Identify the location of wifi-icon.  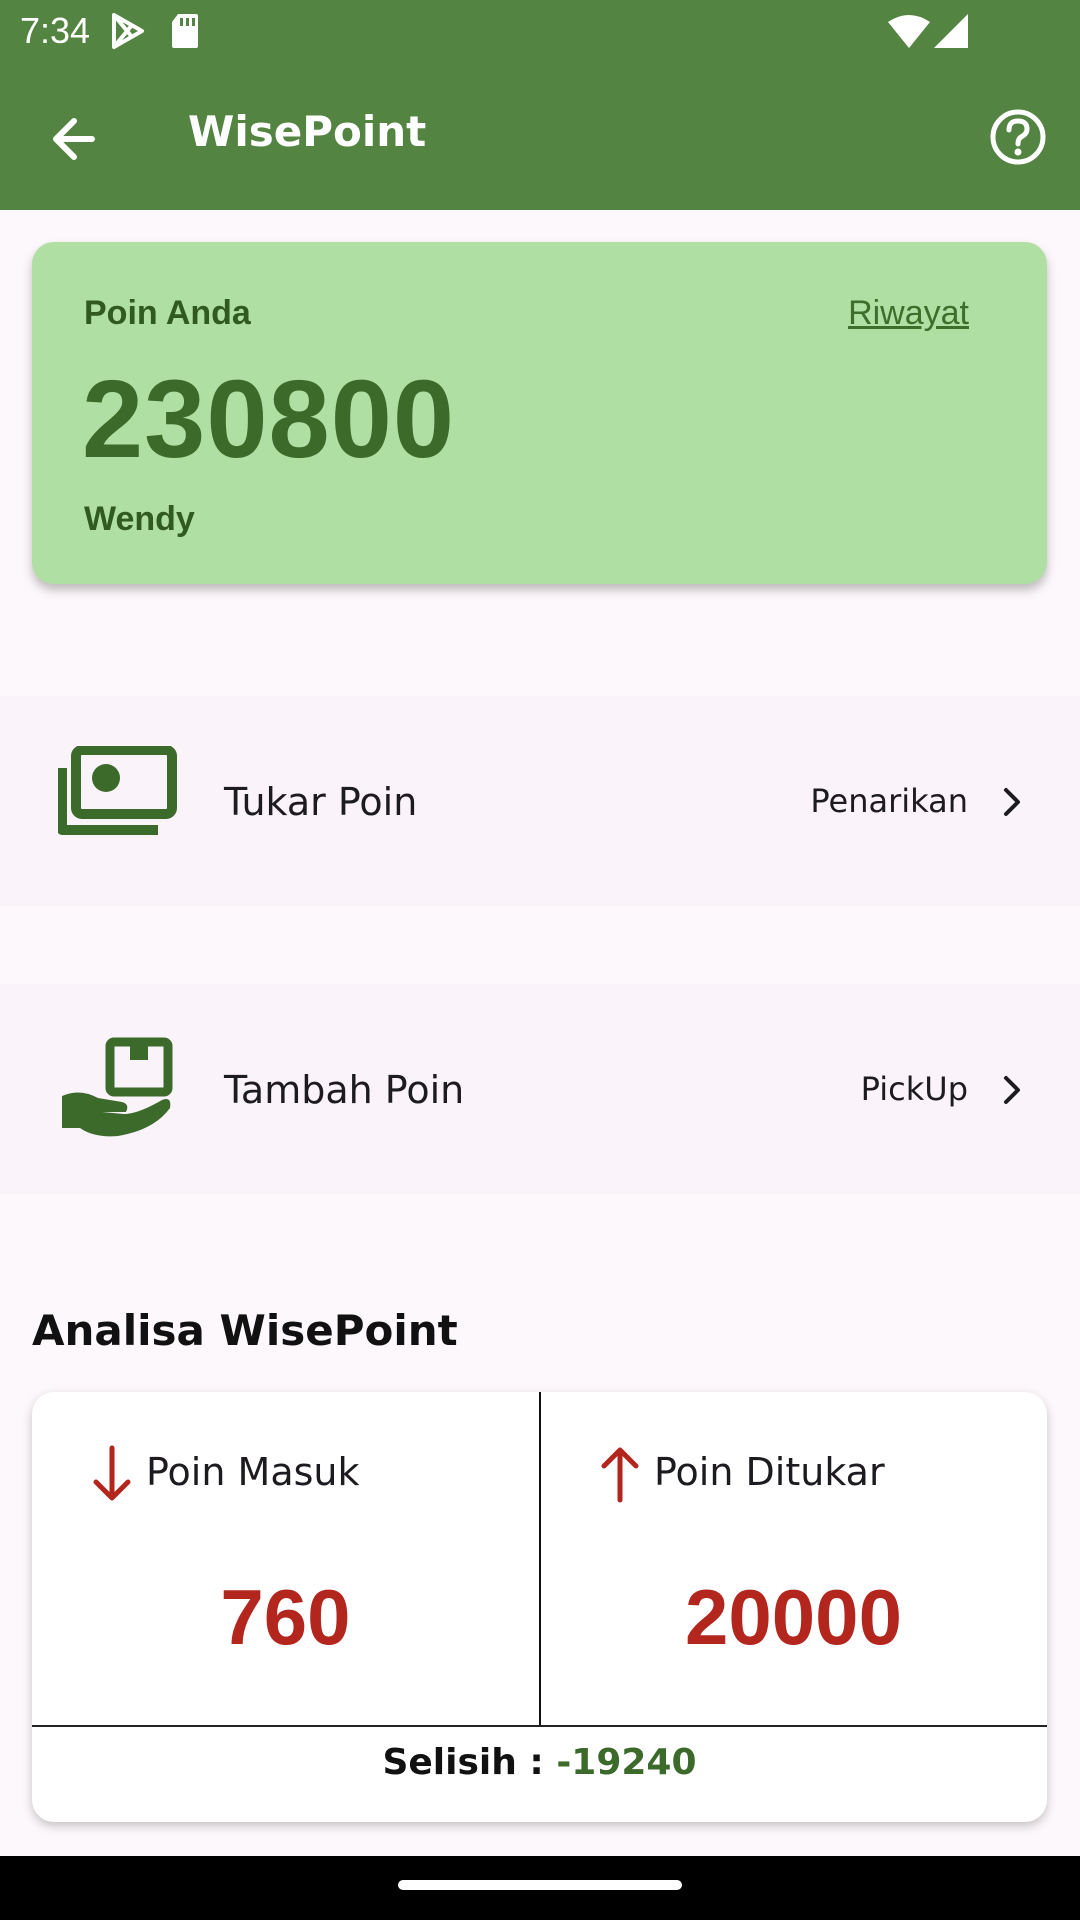
(909, 33).